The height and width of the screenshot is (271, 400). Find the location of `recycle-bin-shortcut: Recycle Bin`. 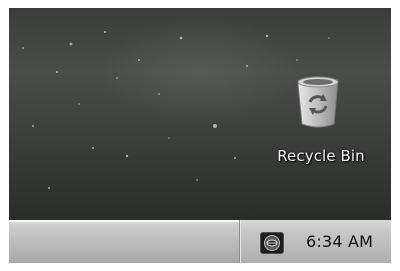

recycle-bin-shortcut: Recycle Bin is located at coordinates (321, 124).